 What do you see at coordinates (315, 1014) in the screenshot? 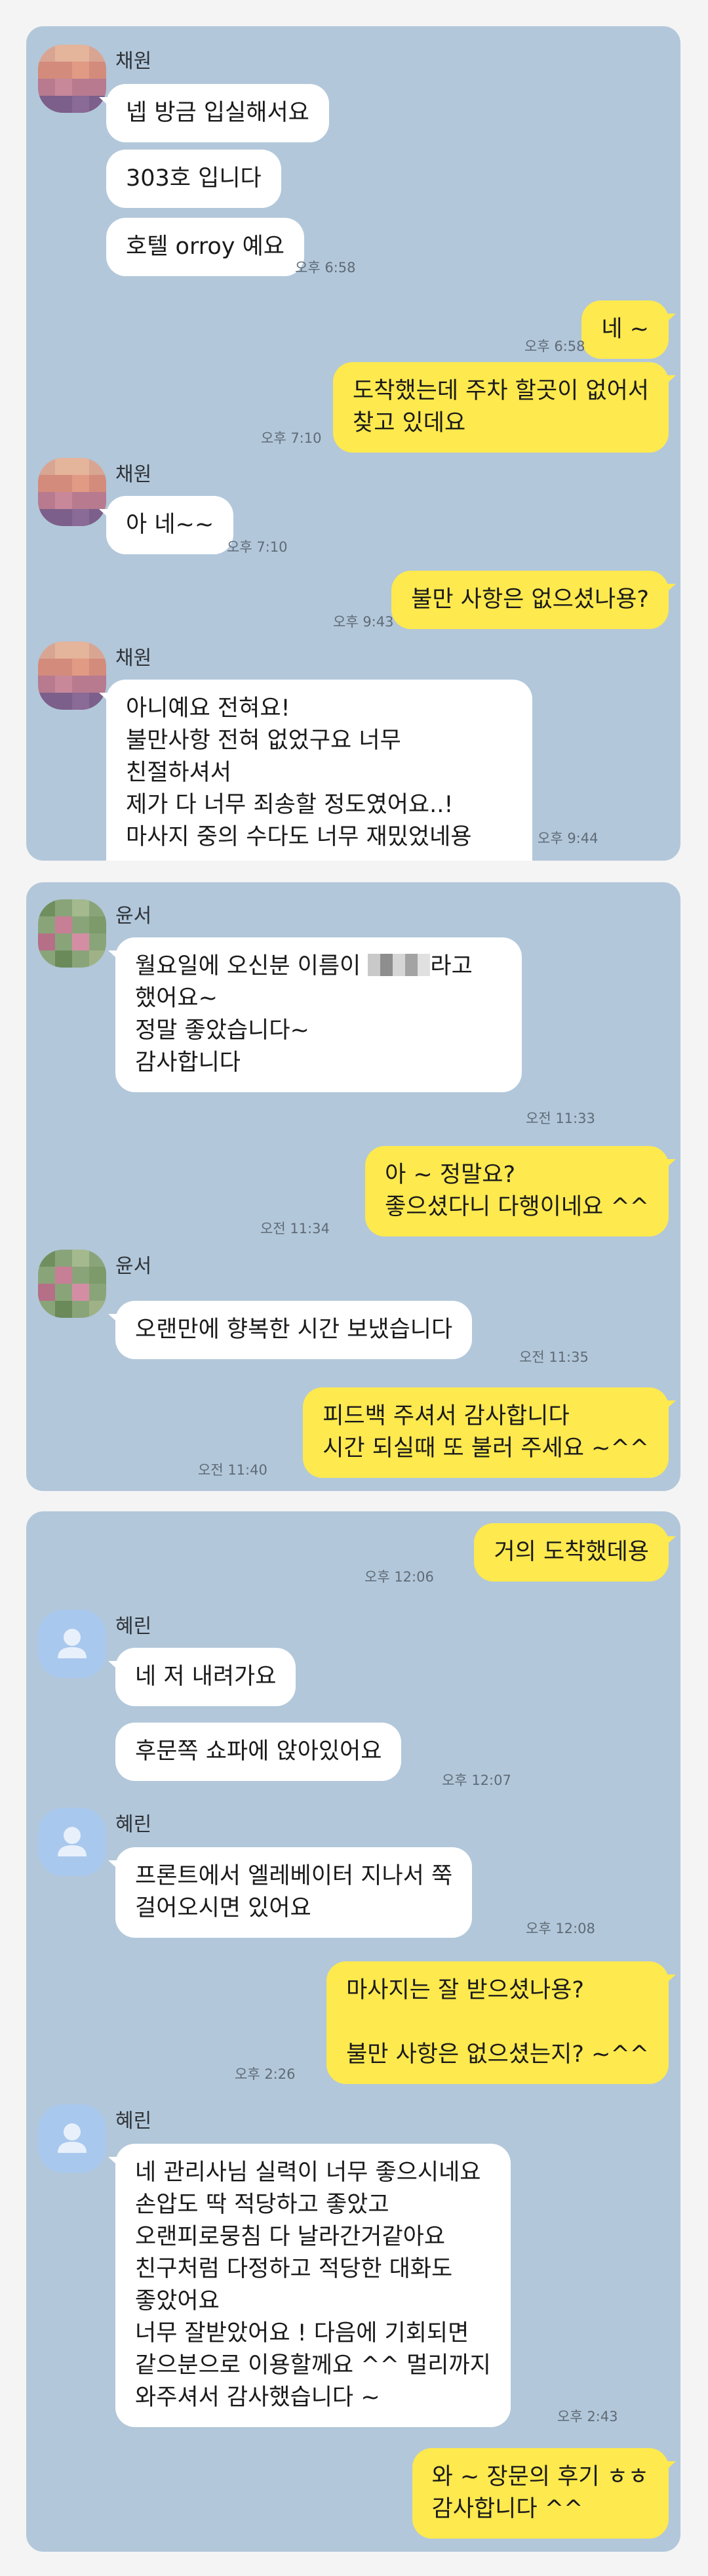
I see `incoming-message: 월요일에 오신분 이름이 라고 했어요~ 정말 좋았습니다~ 감사합니다` at bounding box center [315, 1014].